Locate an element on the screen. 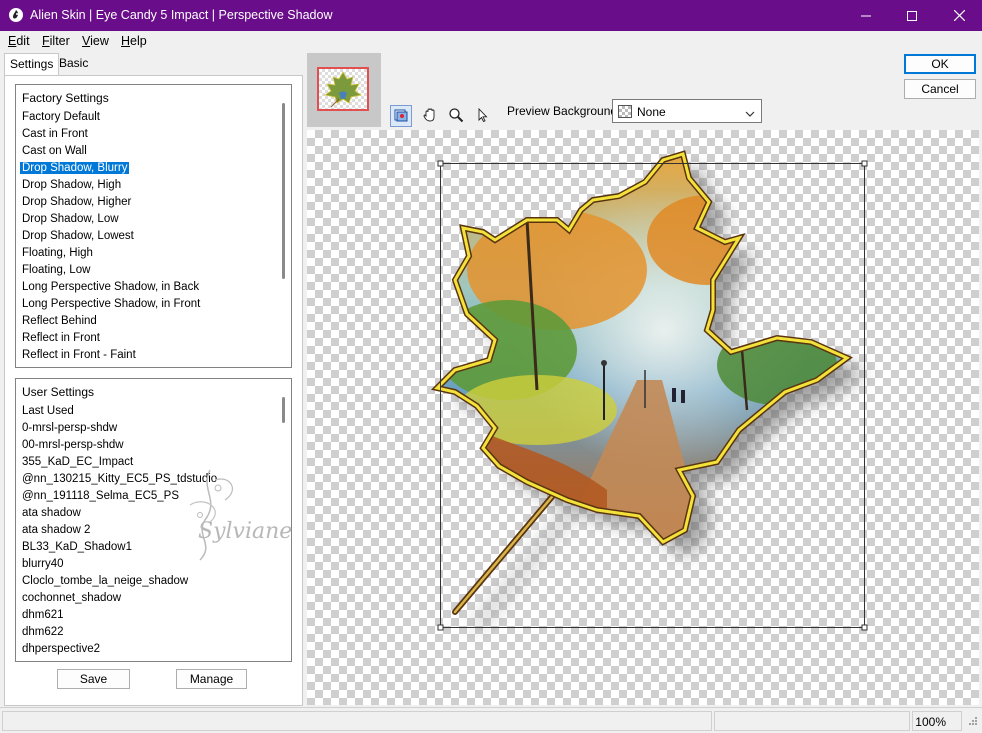 This screenshot has height=733, width=982. factory-setting-item: Drop Shadow, High is located at coordinates (147, 185).